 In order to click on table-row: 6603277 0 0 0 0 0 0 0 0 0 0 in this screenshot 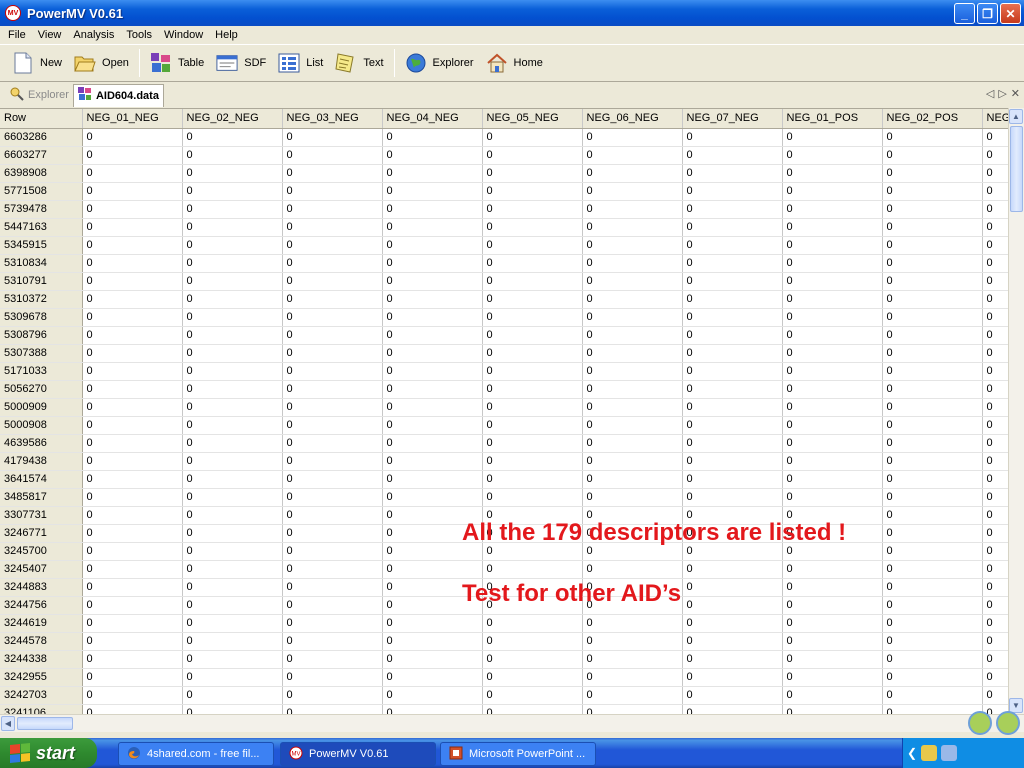, I will do `click(504, 155)`.